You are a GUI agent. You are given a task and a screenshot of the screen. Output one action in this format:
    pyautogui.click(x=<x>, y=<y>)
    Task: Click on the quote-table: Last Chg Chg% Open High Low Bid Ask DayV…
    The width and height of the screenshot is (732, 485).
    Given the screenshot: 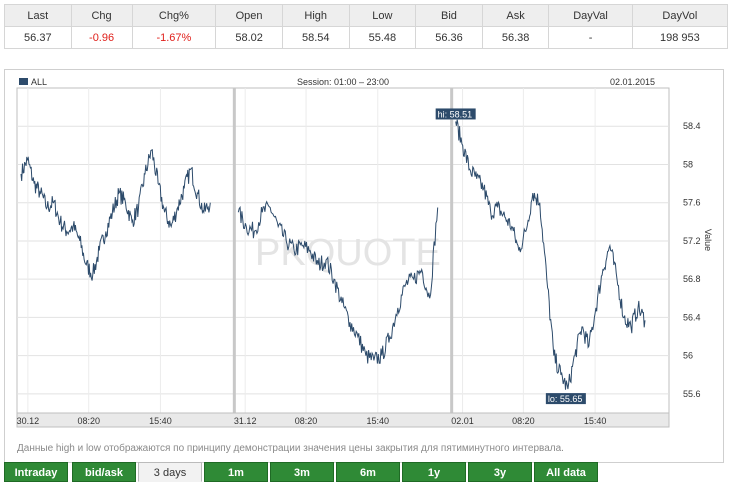 What is the action you would take?
    pyautogui.click(x=366, y=26)
    